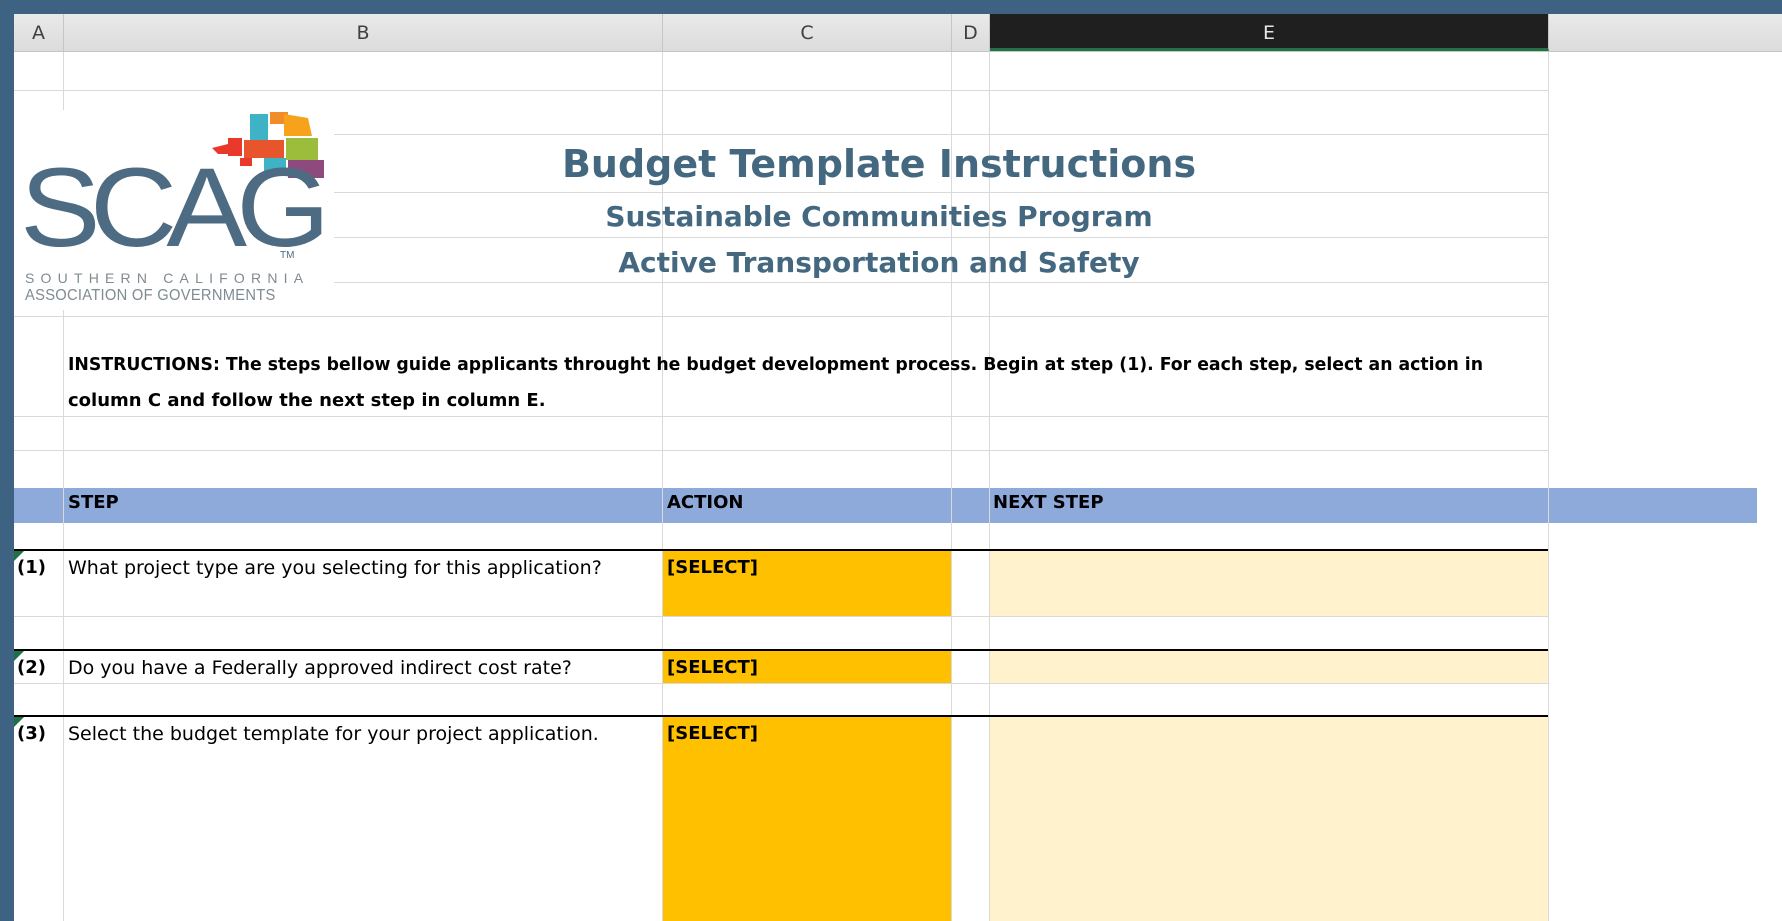  What do you see at coordinates (1268, 583) in the screenshot?
I see `step1-next-cell` at bounding box center [1268, 583].